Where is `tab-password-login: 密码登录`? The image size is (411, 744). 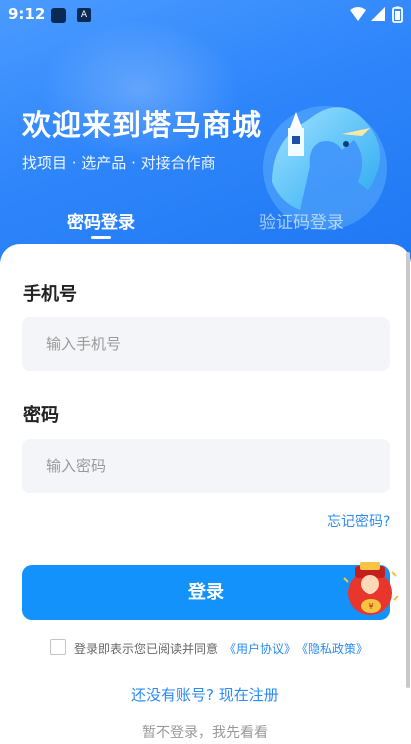
tab-password-login: 密码登录 is located at coordinates (101, 220).